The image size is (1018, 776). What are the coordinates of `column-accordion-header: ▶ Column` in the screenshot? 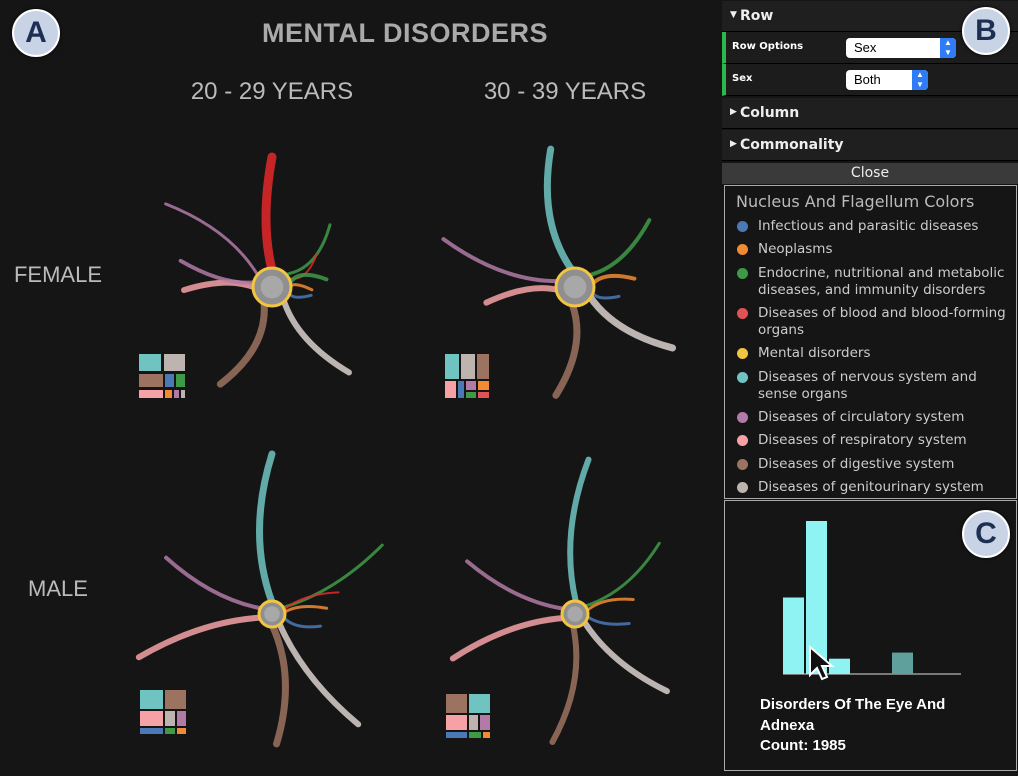 It's located at (870, 113).